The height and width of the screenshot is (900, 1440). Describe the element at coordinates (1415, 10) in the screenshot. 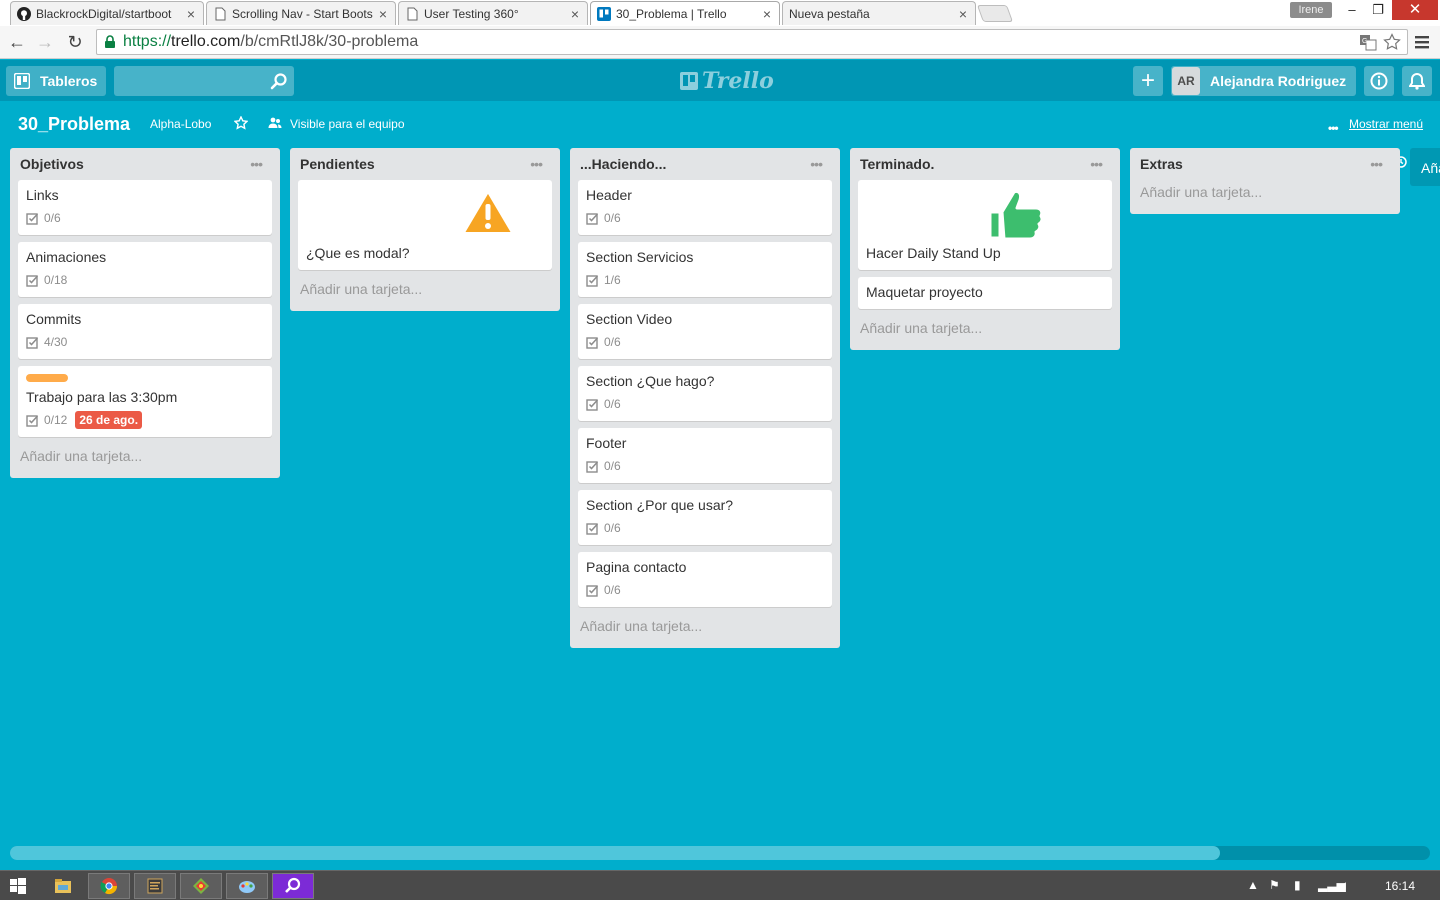

I see `window-close-icon: ✕` at that location.